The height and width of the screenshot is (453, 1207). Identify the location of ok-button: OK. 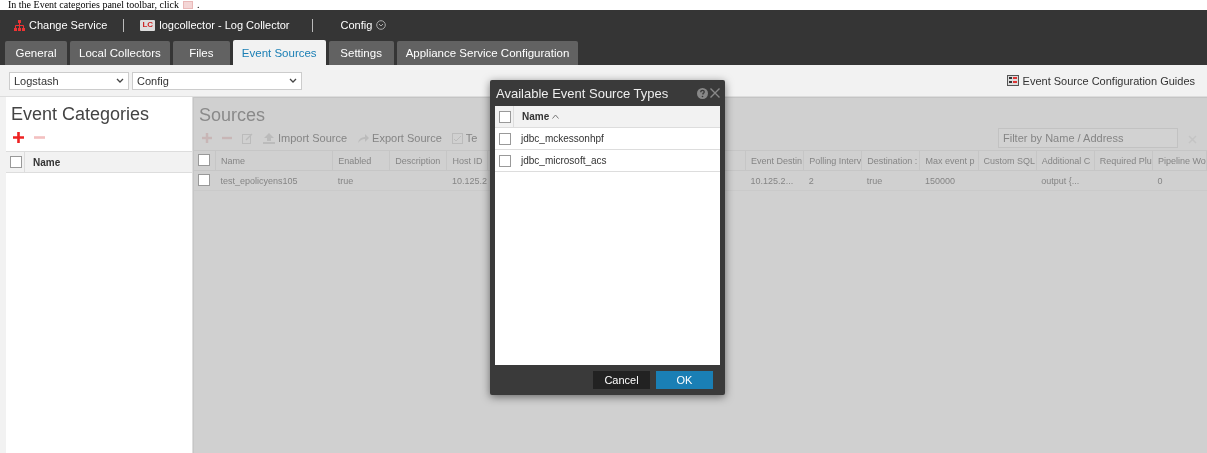
(684, 380).